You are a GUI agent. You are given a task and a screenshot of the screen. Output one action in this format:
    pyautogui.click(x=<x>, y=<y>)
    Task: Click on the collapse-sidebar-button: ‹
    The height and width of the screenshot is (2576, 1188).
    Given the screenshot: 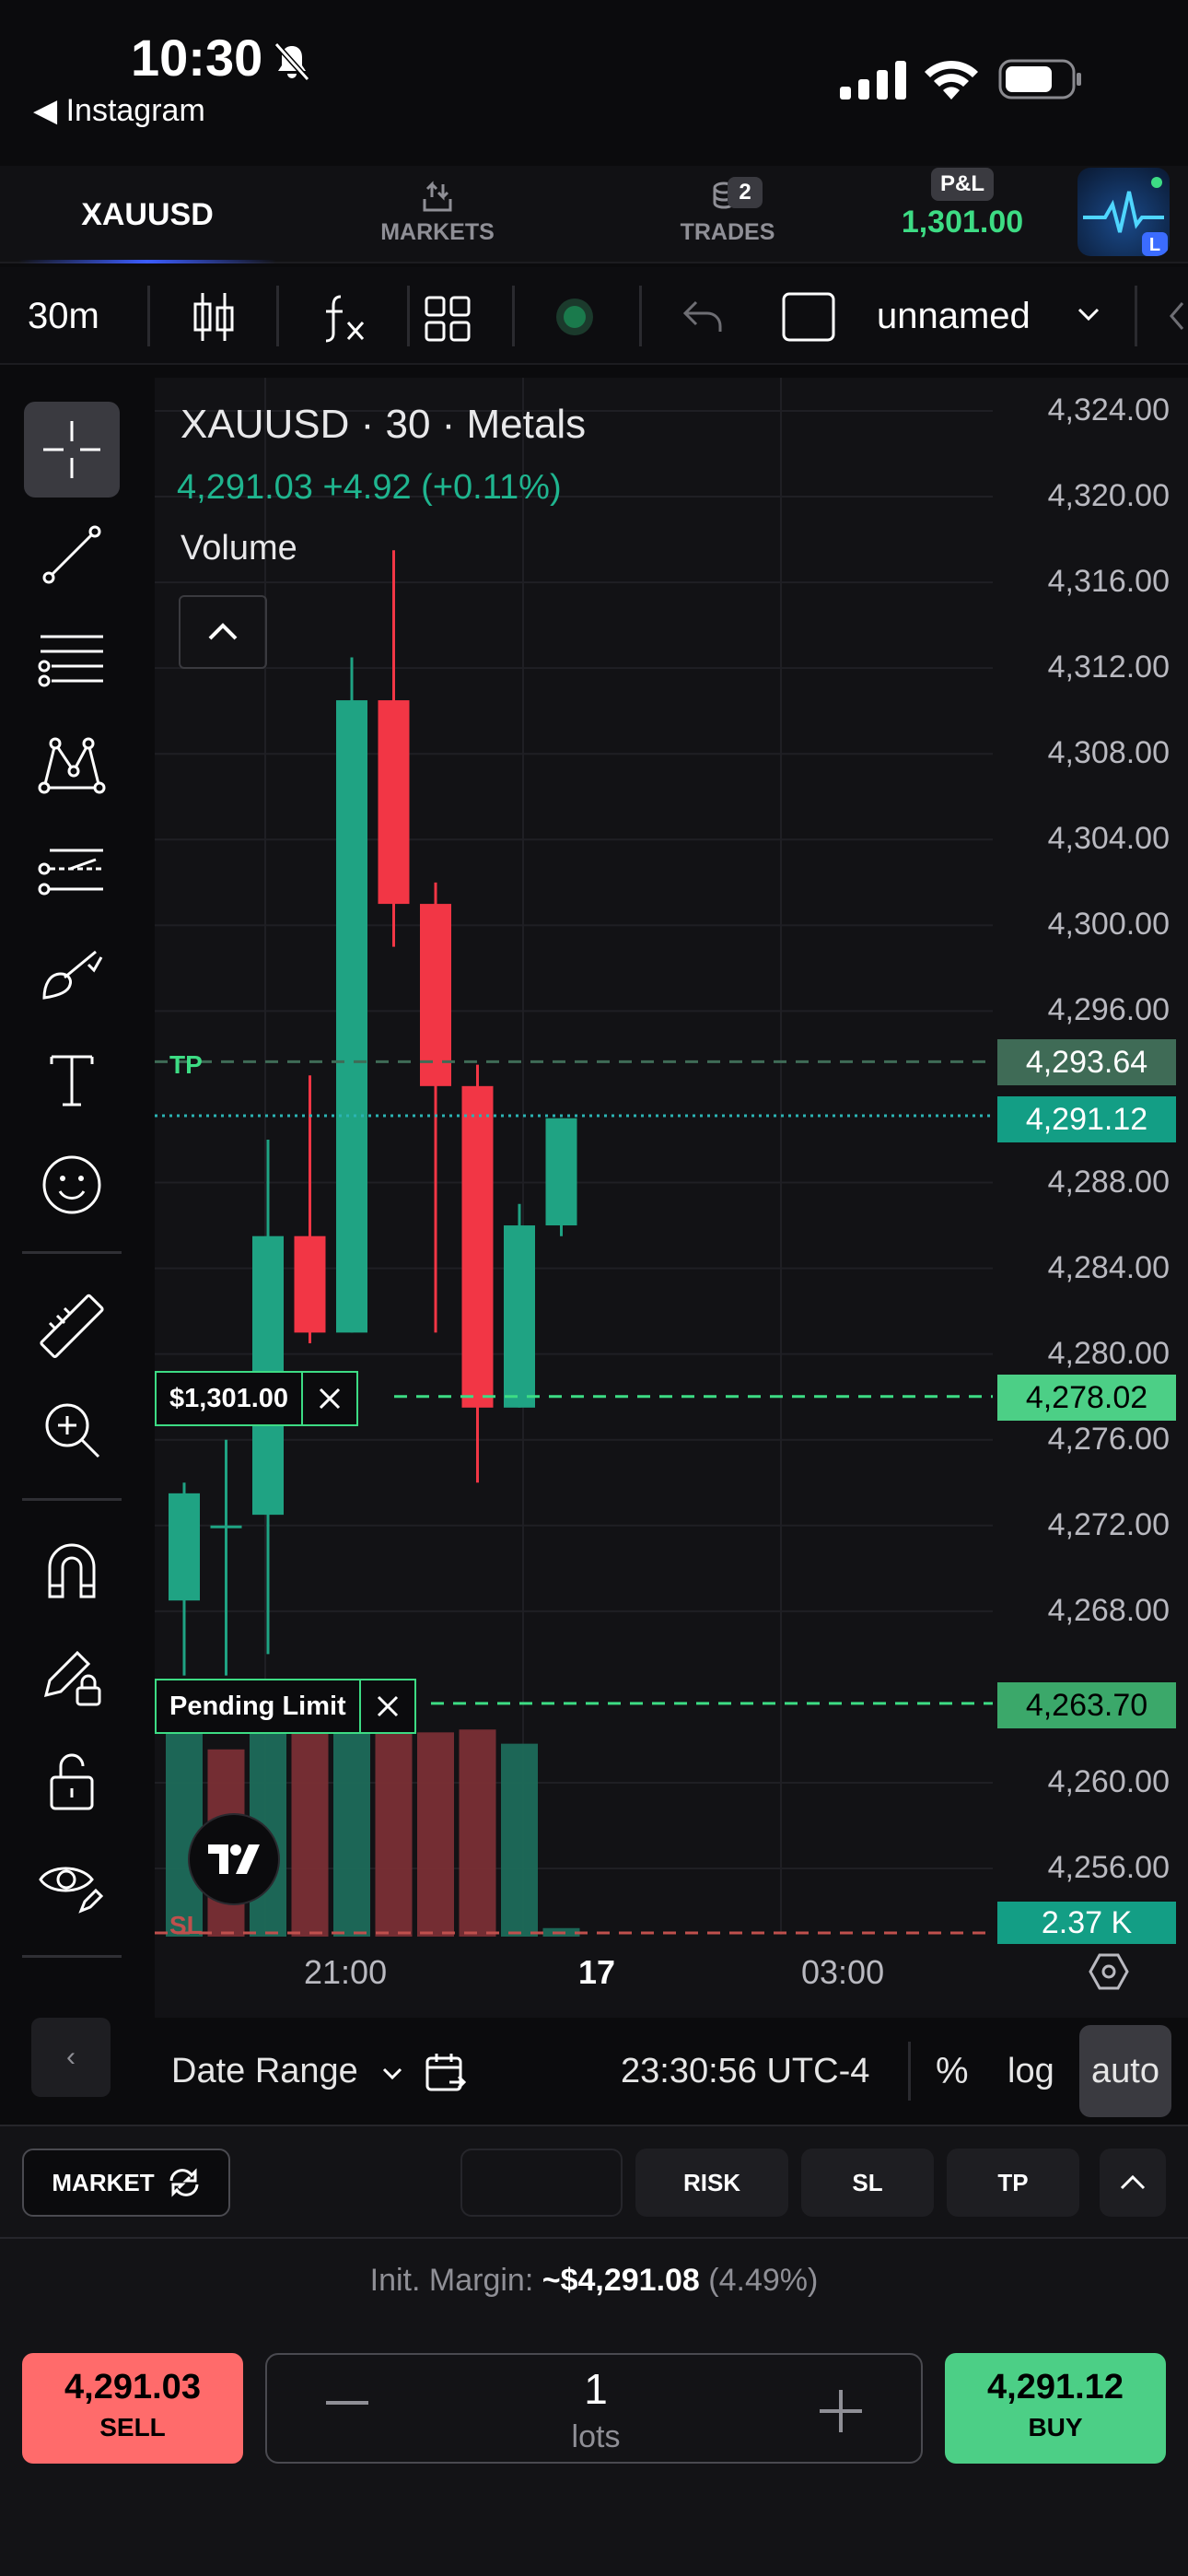 What is the action you would take?
    pyautogui.click(x=71, y=2057)
    